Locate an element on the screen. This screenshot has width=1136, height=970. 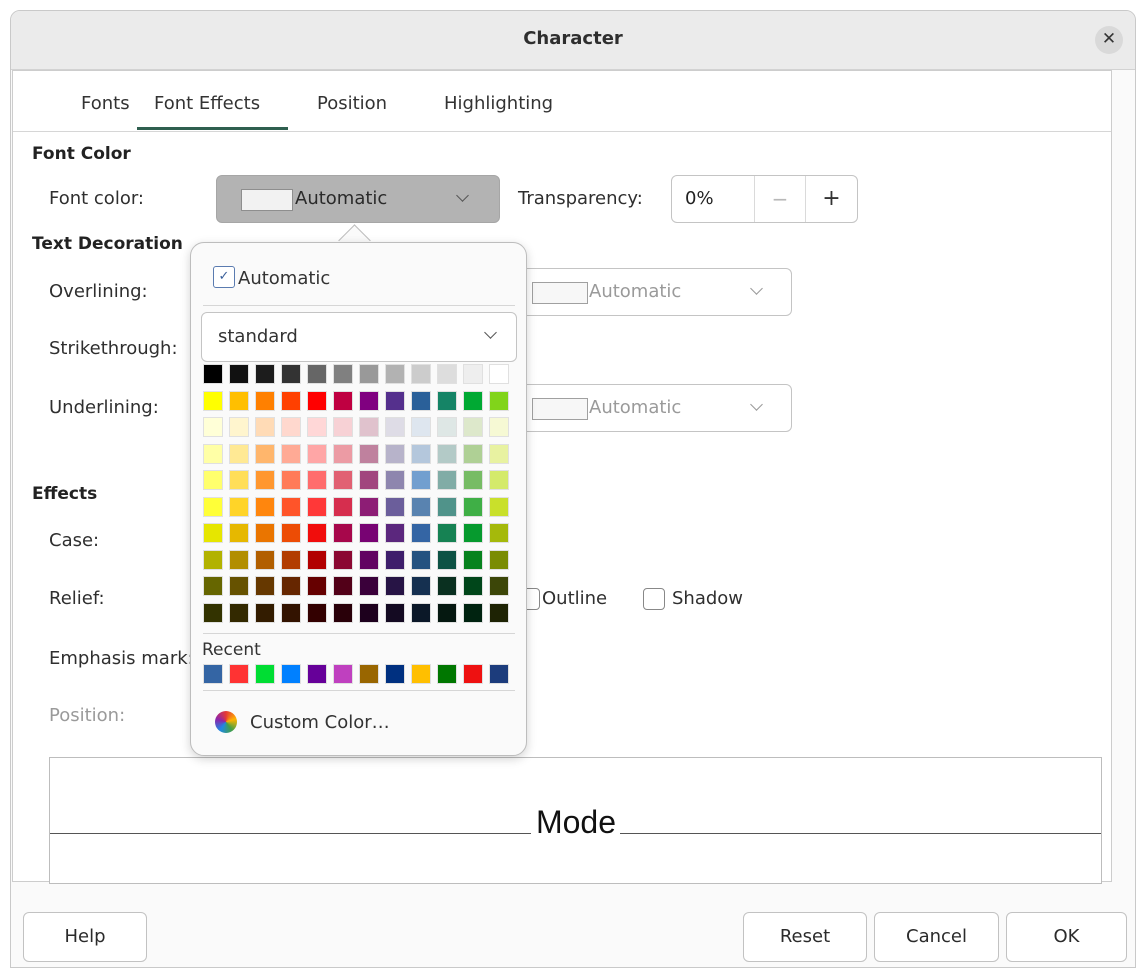
increase-button: + is located at coordinates (831, 199).